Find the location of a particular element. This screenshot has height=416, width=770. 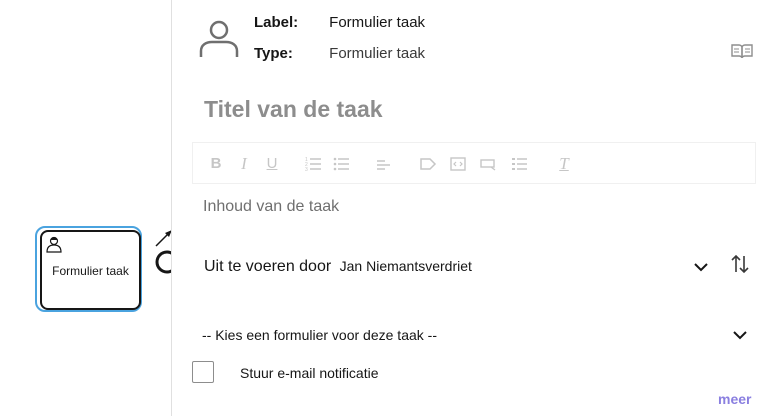

variable-field-icon is located at coordinates (488, 164).